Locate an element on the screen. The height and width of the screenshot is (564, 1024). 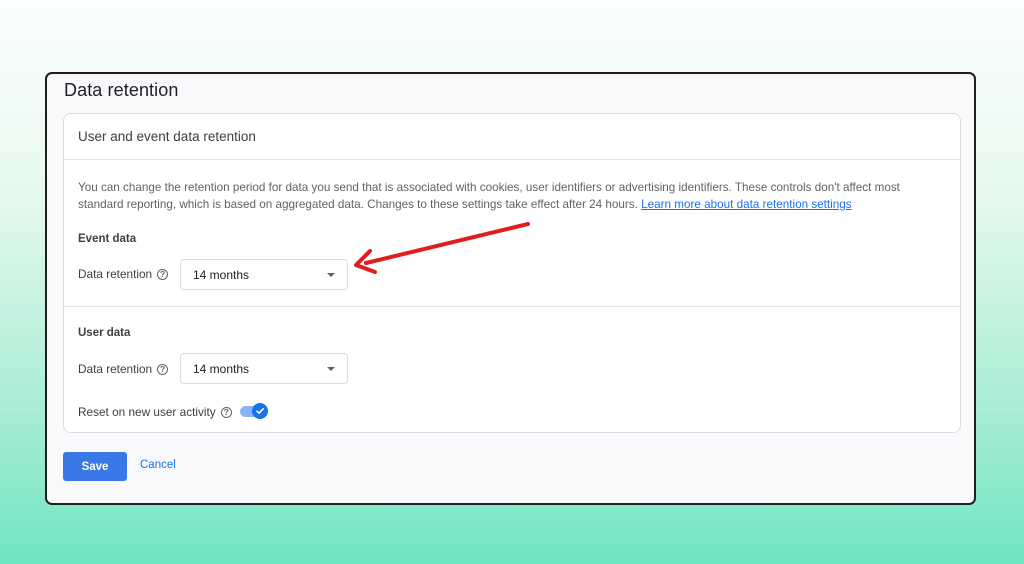
reset-activity-toggle is located at coordinates (254, 411).